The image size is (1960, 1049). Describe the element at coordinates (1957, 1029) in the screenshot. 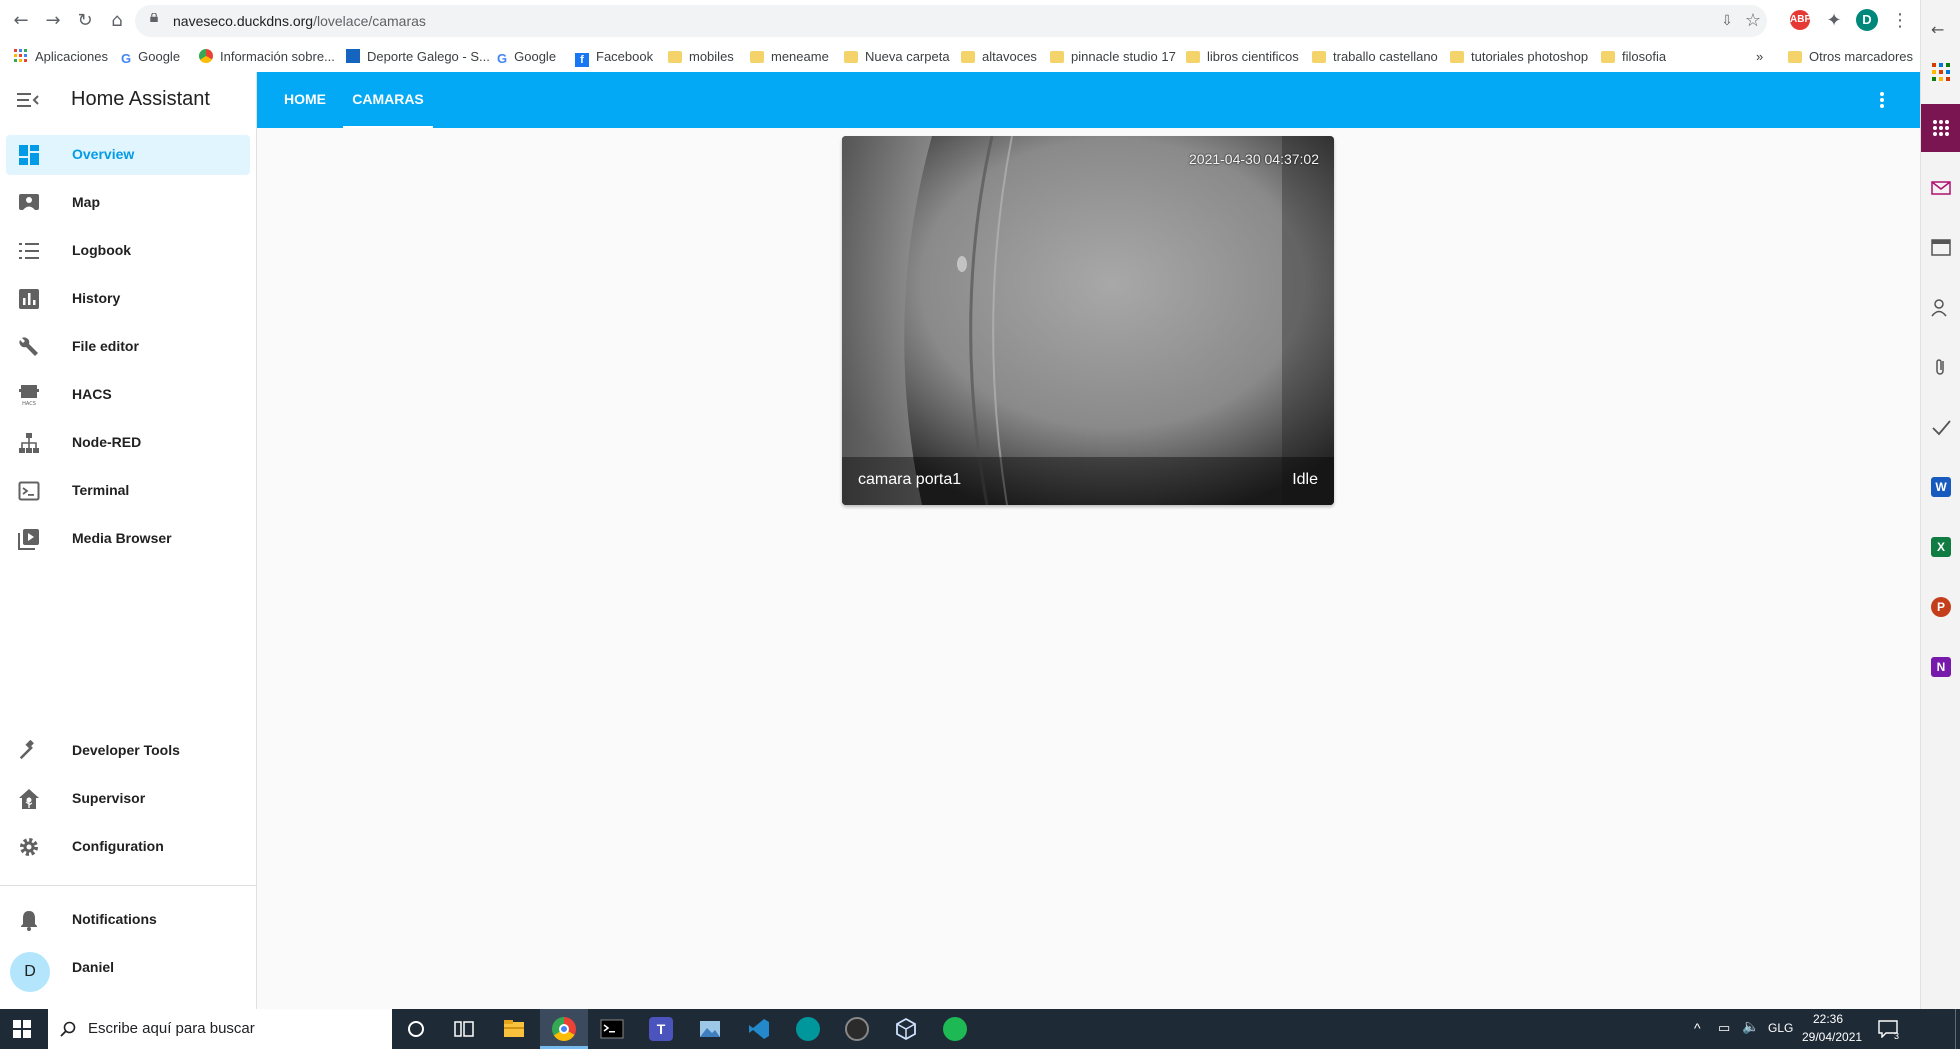

I see `show-desktop-button` at that location.